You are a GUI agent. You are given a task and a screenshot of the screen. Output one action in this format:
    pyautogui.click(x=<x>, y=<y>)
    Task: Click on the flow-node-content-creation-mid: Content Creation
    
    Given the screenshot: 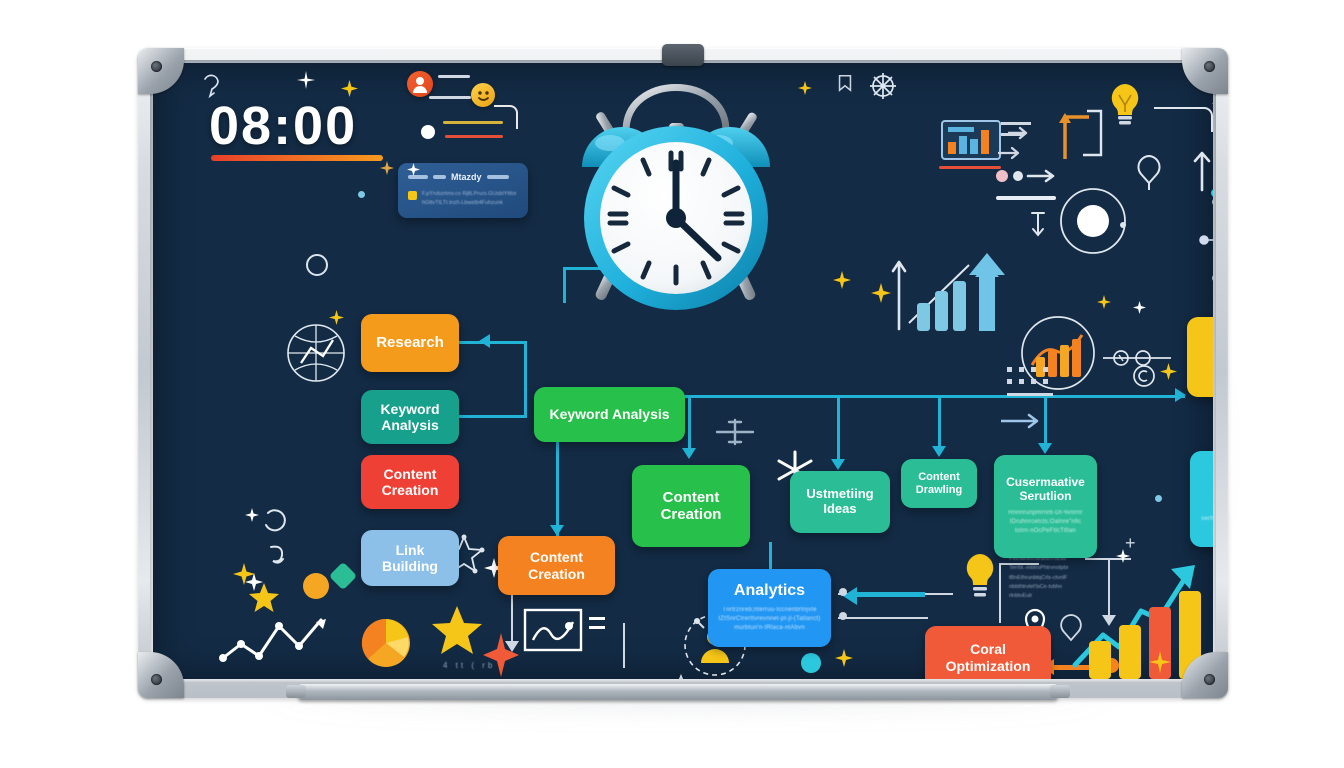 What is the action you would take?
    pyautogui.click(x=691, y=506)
    